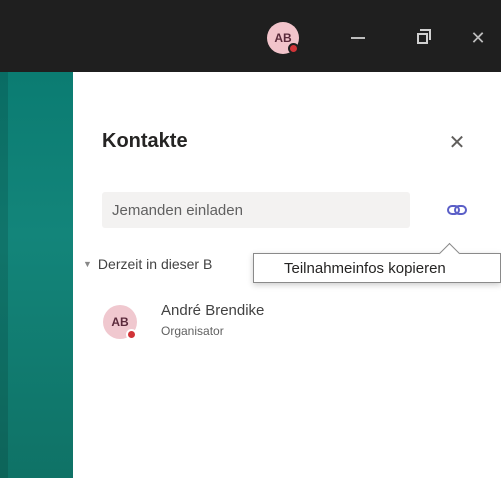 This screenshot has height=478, width=501. I want to click on tooltip: Teilnahmeinfos kopieren, so click(377, 268).